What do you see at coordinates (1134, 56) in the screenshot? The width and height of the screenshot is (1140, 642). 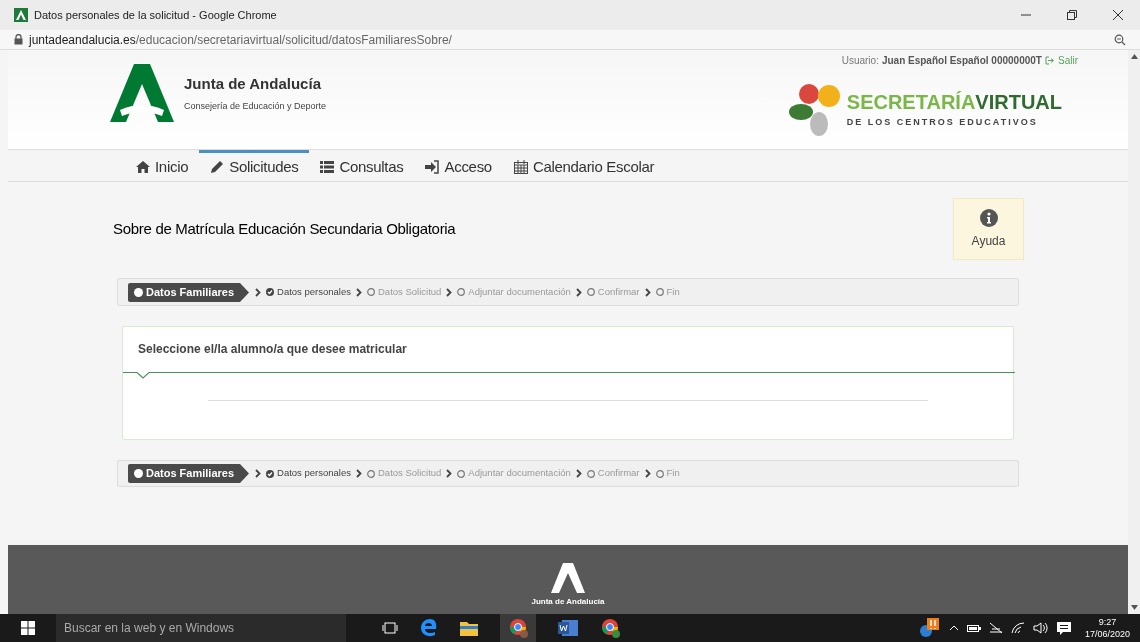 I see `scroll-up-icon` at bounding box center [1134, 56].